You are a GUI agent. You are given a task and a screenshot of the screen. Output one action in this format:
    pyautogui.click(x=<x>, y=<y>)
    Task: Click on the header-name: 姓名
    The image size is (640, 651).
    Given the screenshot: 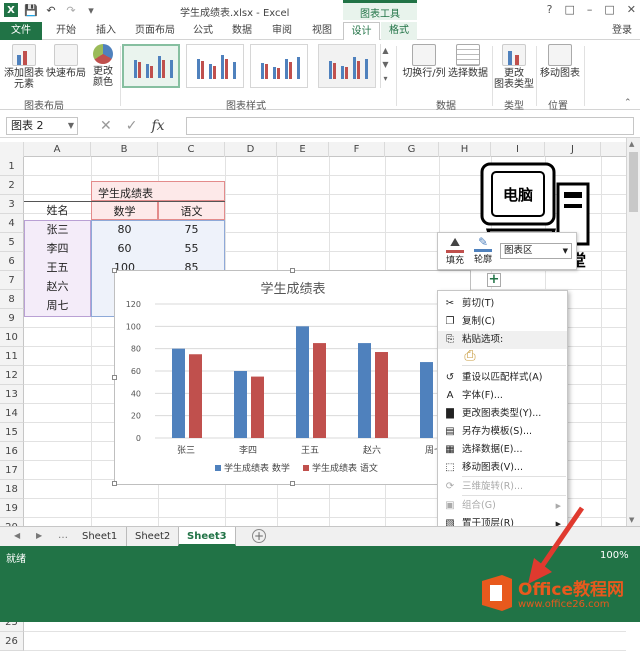 What is the action you would take?
    pyautogui.click(x=57, y=210)
    